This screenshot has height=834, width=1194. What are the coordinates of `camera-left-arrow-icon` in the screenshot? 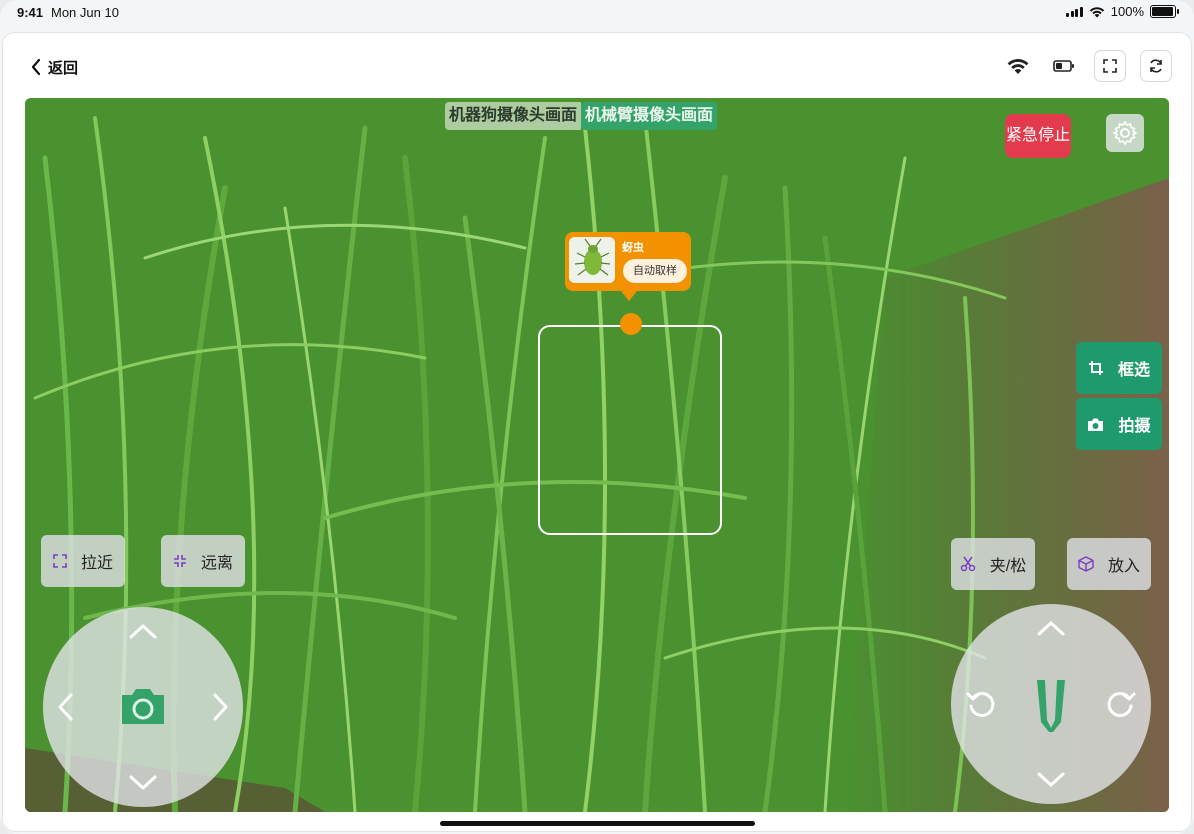 It's located at (65, 707).